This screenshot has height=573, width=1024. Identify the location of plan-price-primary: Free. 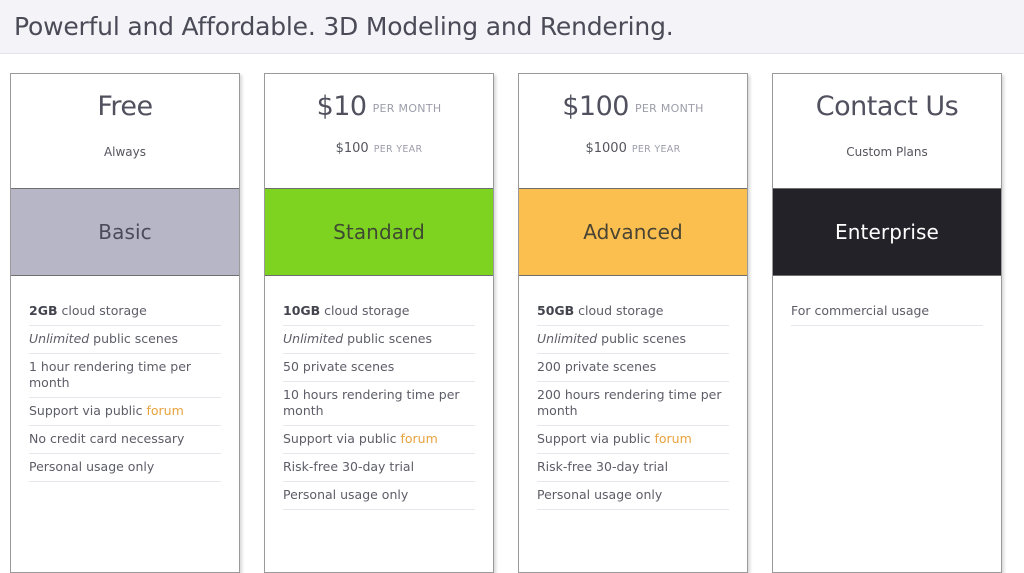
(125, 107).